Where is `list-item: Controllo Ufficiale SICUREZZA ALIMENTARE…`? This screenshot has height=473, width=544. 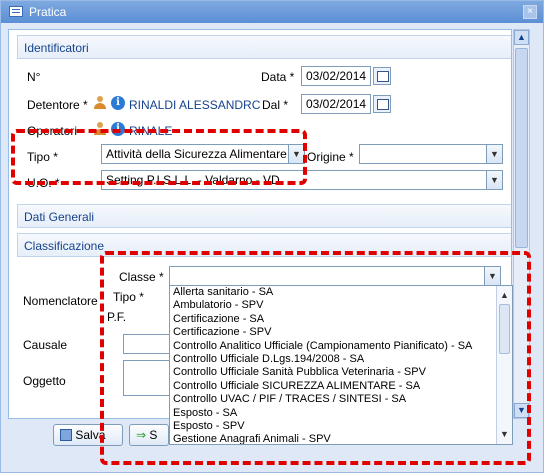 list-item: Controllo Ufficiale SICUREZZA ALIMENTARE… is located at coordinates (341, 386).